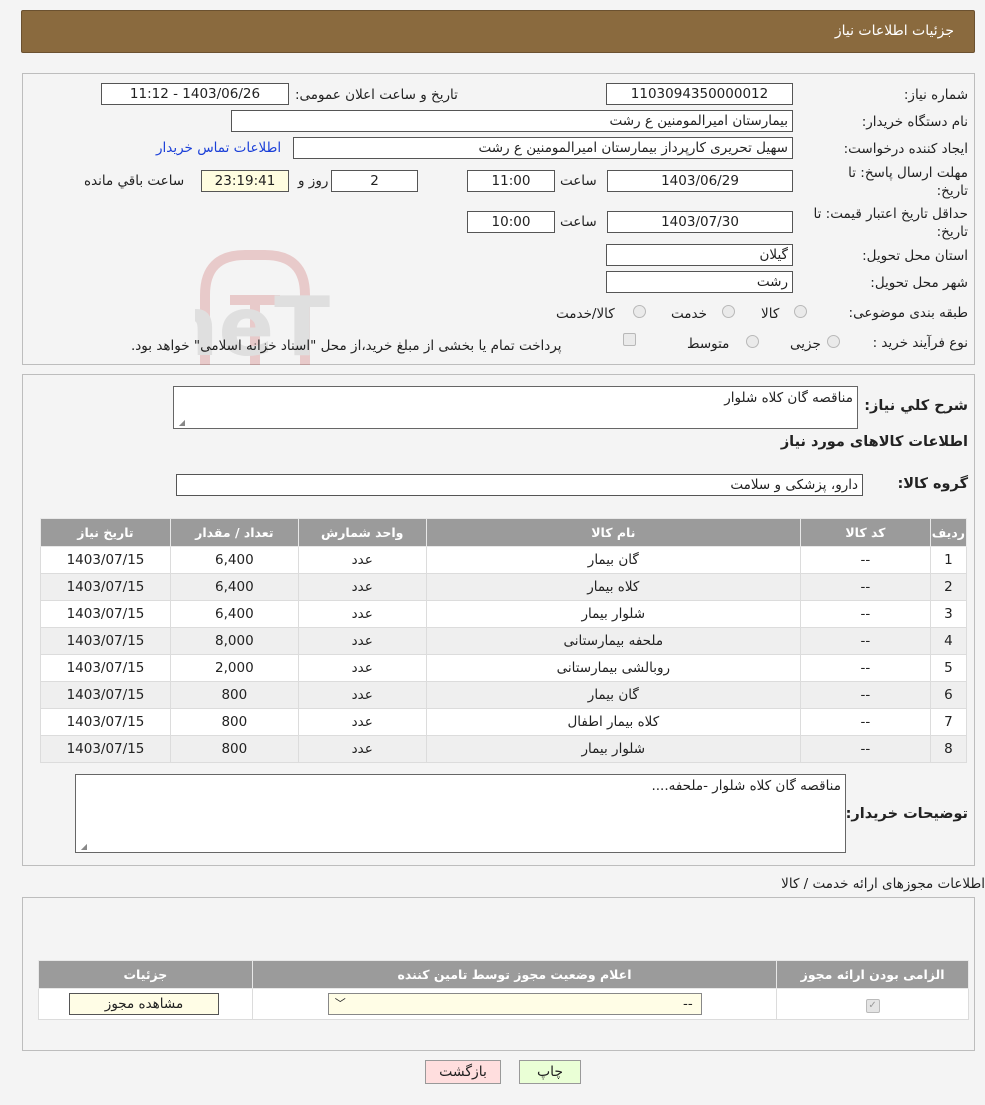 Image resolution: width=985 pixels, height=1105 pixels. What do you see at coordinates (519, 485) in the screenshot?
I see `goods-group-field: دارو، پزشکی و سلامت` at bounding box center [519, 485].